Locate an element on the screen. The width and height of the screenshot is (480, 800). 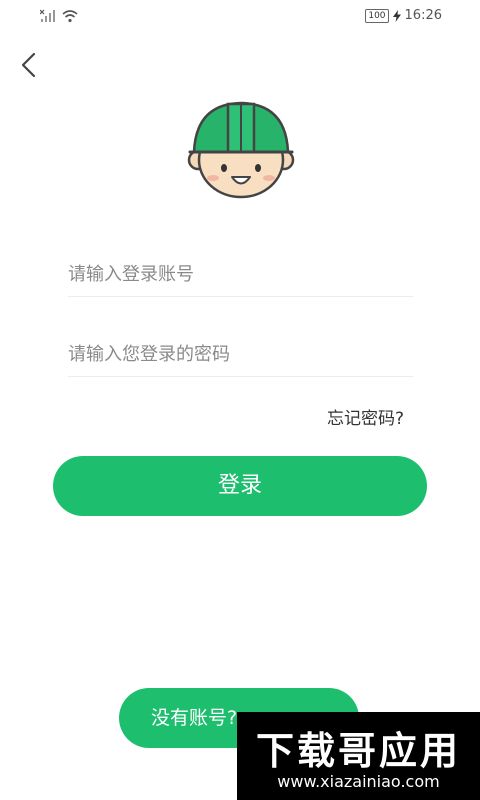
status-right: 100 16:26 is located at coordinates (403, 15).